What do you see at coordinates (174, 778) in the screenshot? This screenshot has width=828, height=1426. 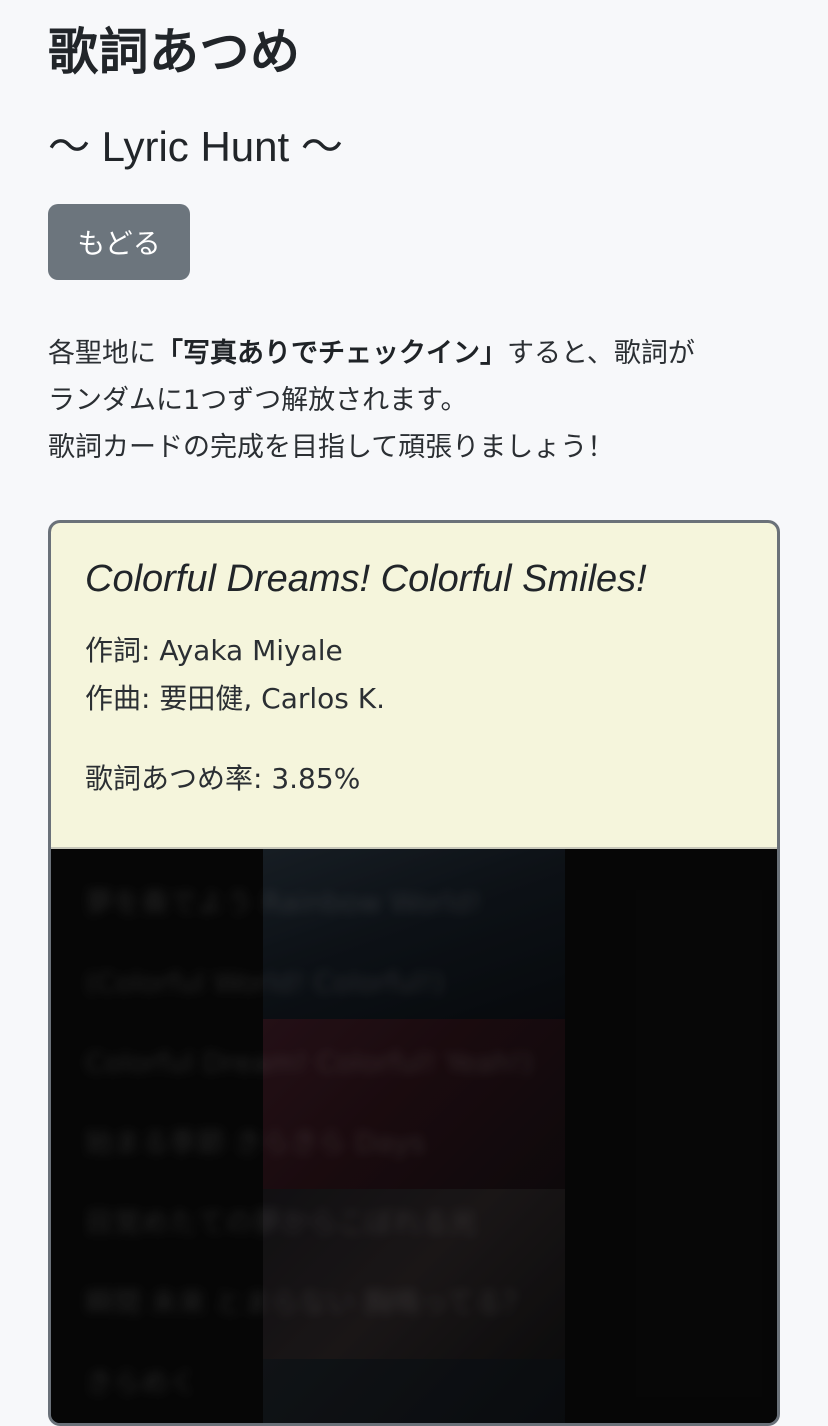 I see `progress-label: 歌詞あつめ率:` at bounding box center [174, 778].